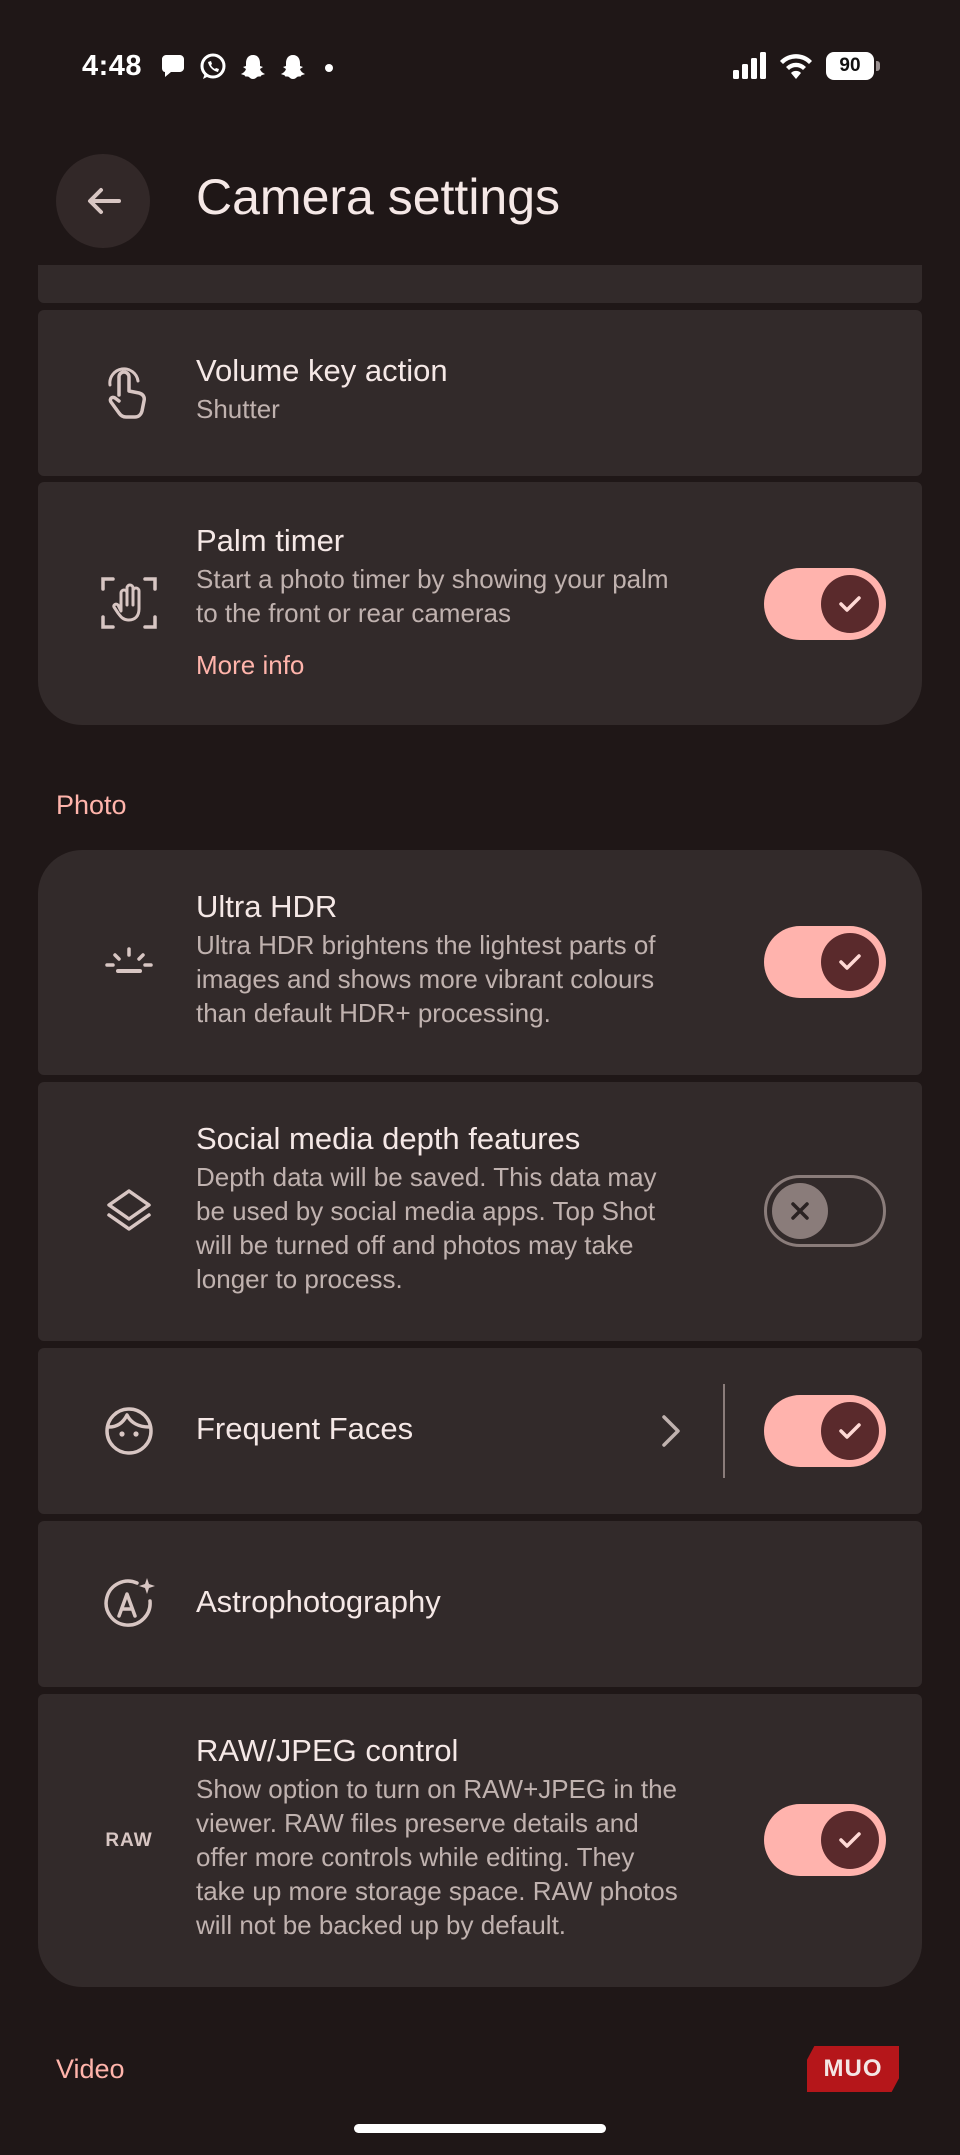 This screenshot has width=960, height=2155. I want to click on battery-level: 90, so click(850, 66).